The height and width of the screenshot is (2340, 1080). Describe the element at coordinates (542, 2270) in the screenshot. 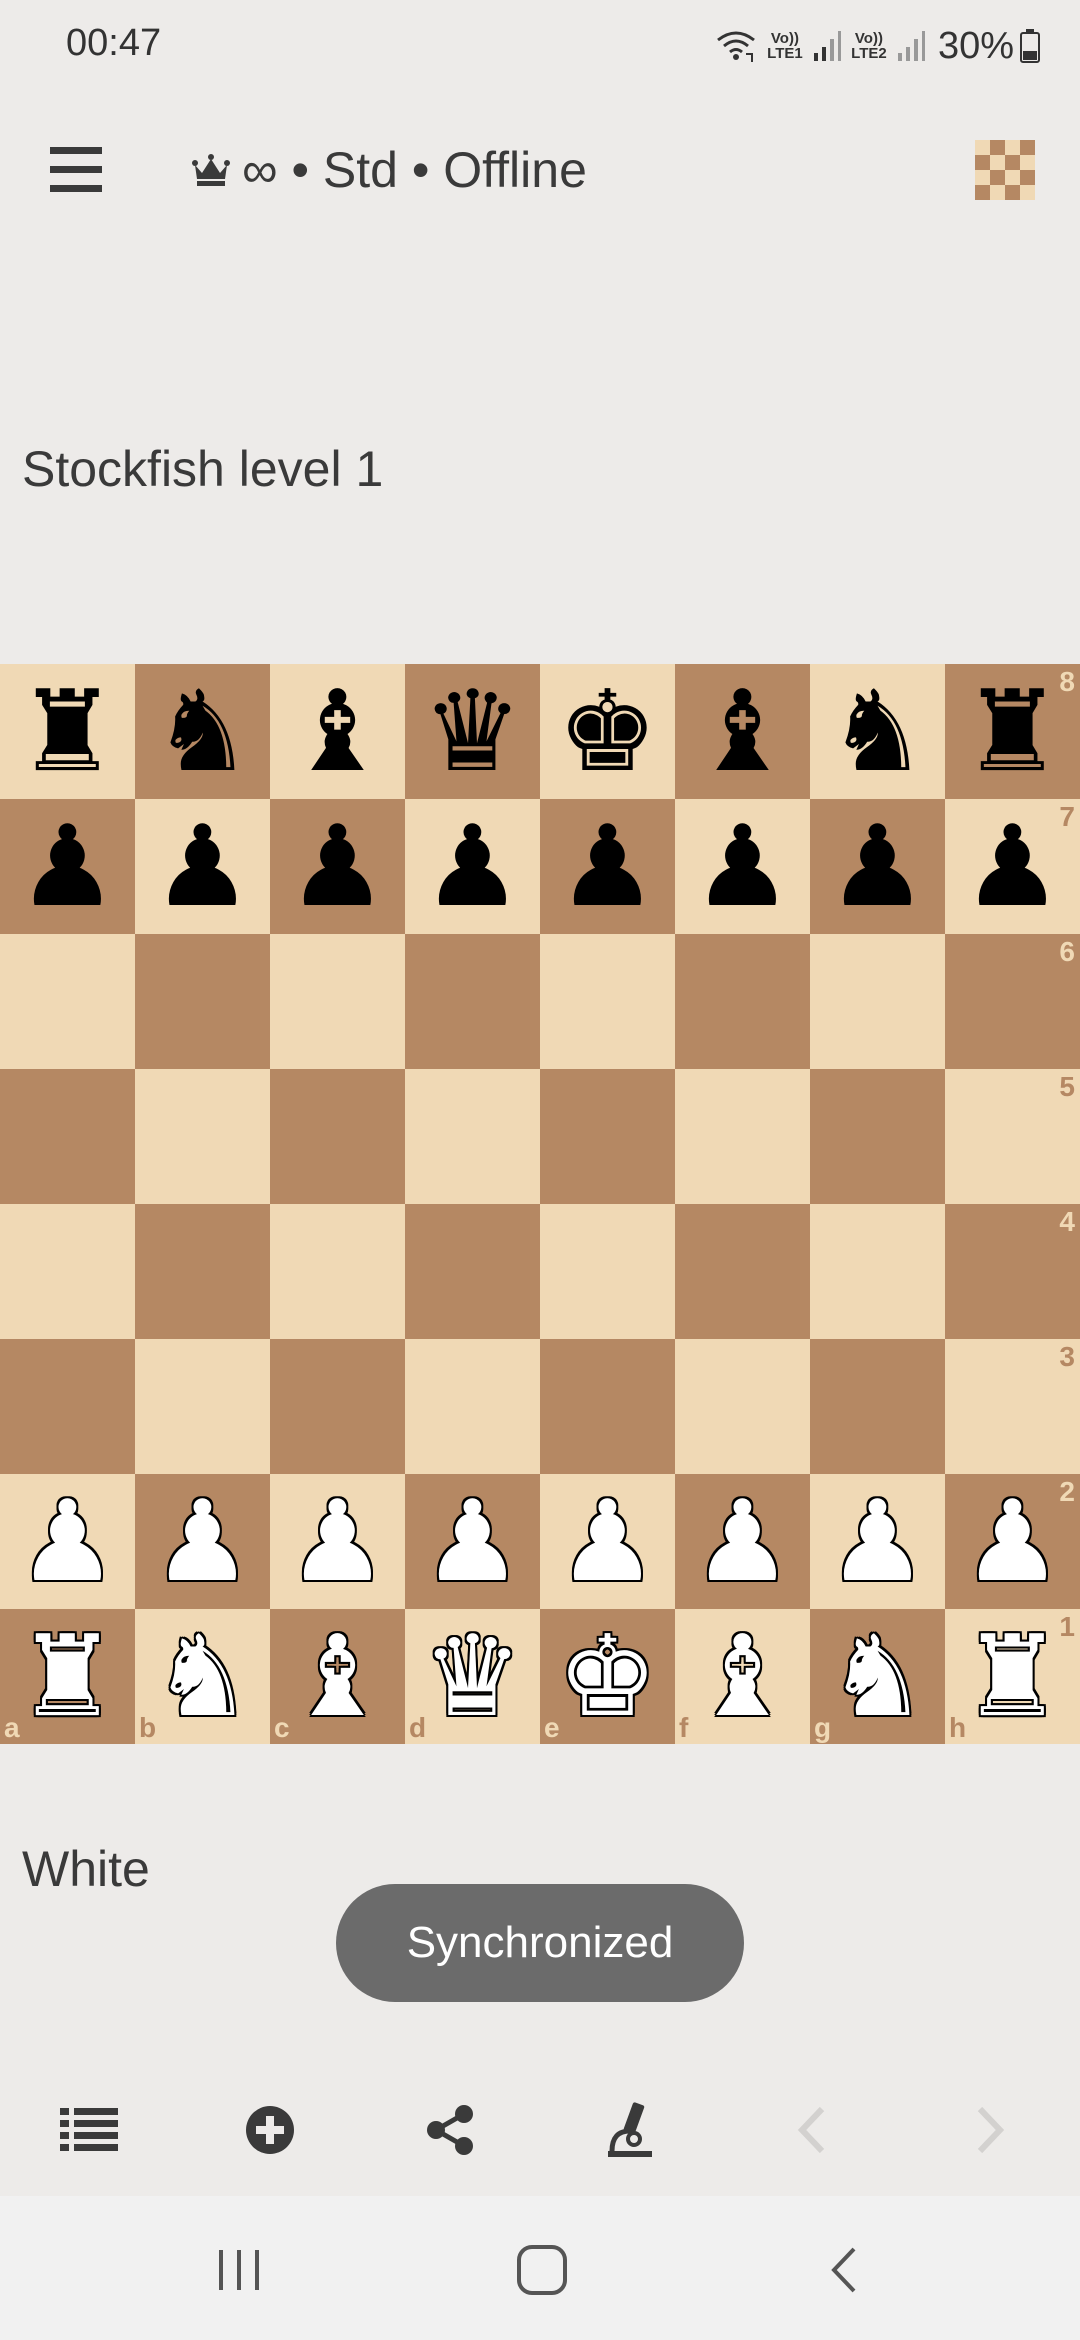

I see `home-button` at that location.